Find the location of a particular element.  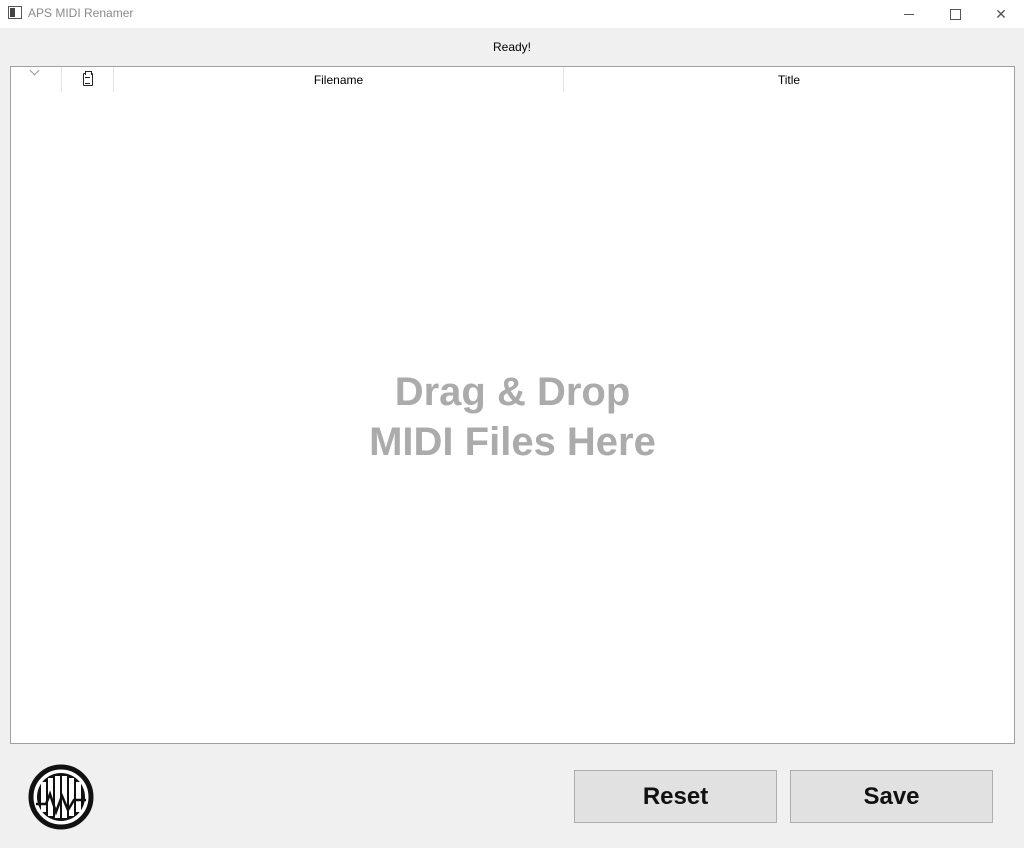

company-logo is located at coordinates (135, 797).